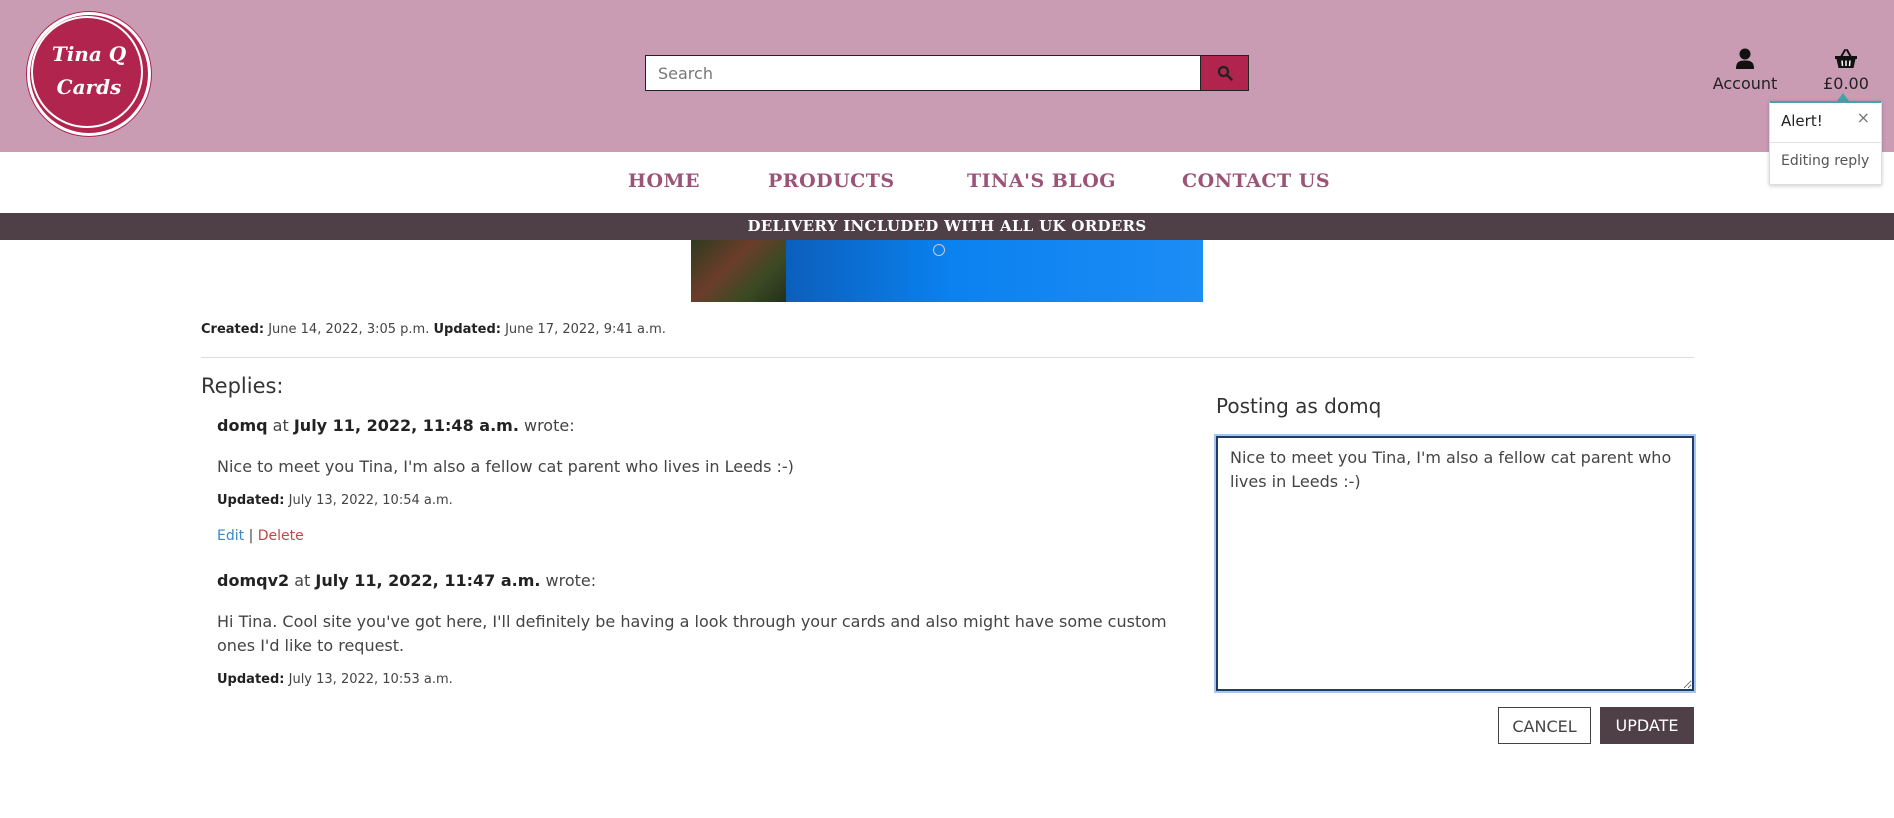 The width and height of the screenshot is (1894, 818). I want to click on divider, so click(947, 357).